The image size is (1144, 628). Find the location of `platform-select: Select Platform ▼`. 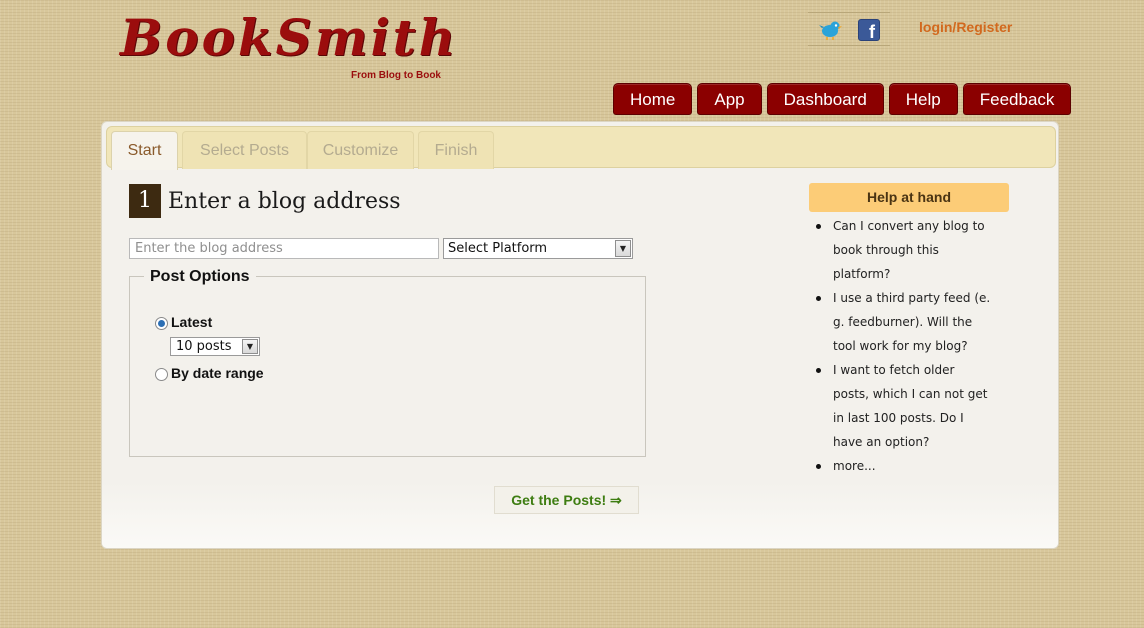

platform-select: Select Platform ▼ is located at coordinates (538, 248).